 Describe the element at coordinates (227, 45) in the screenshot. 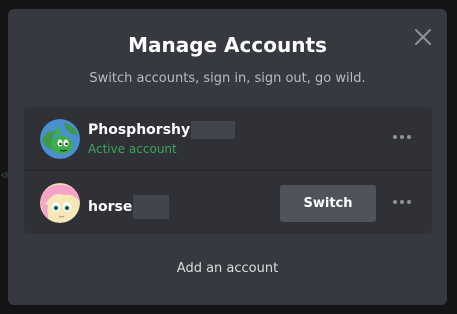

I see `modal-title: Manage Accounts` at that location.